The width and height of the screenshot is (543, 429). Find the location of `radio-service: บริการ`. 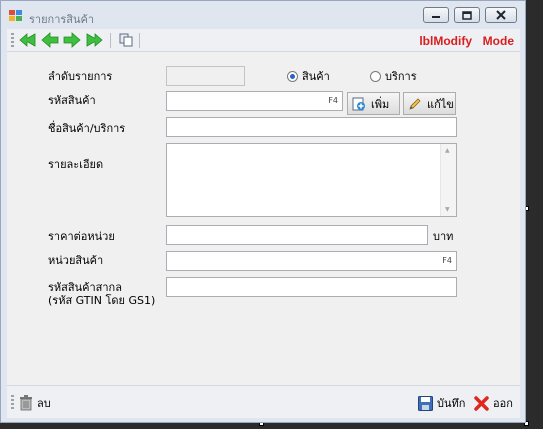

radio-service: บริการ is located at coordinates (393, 76).